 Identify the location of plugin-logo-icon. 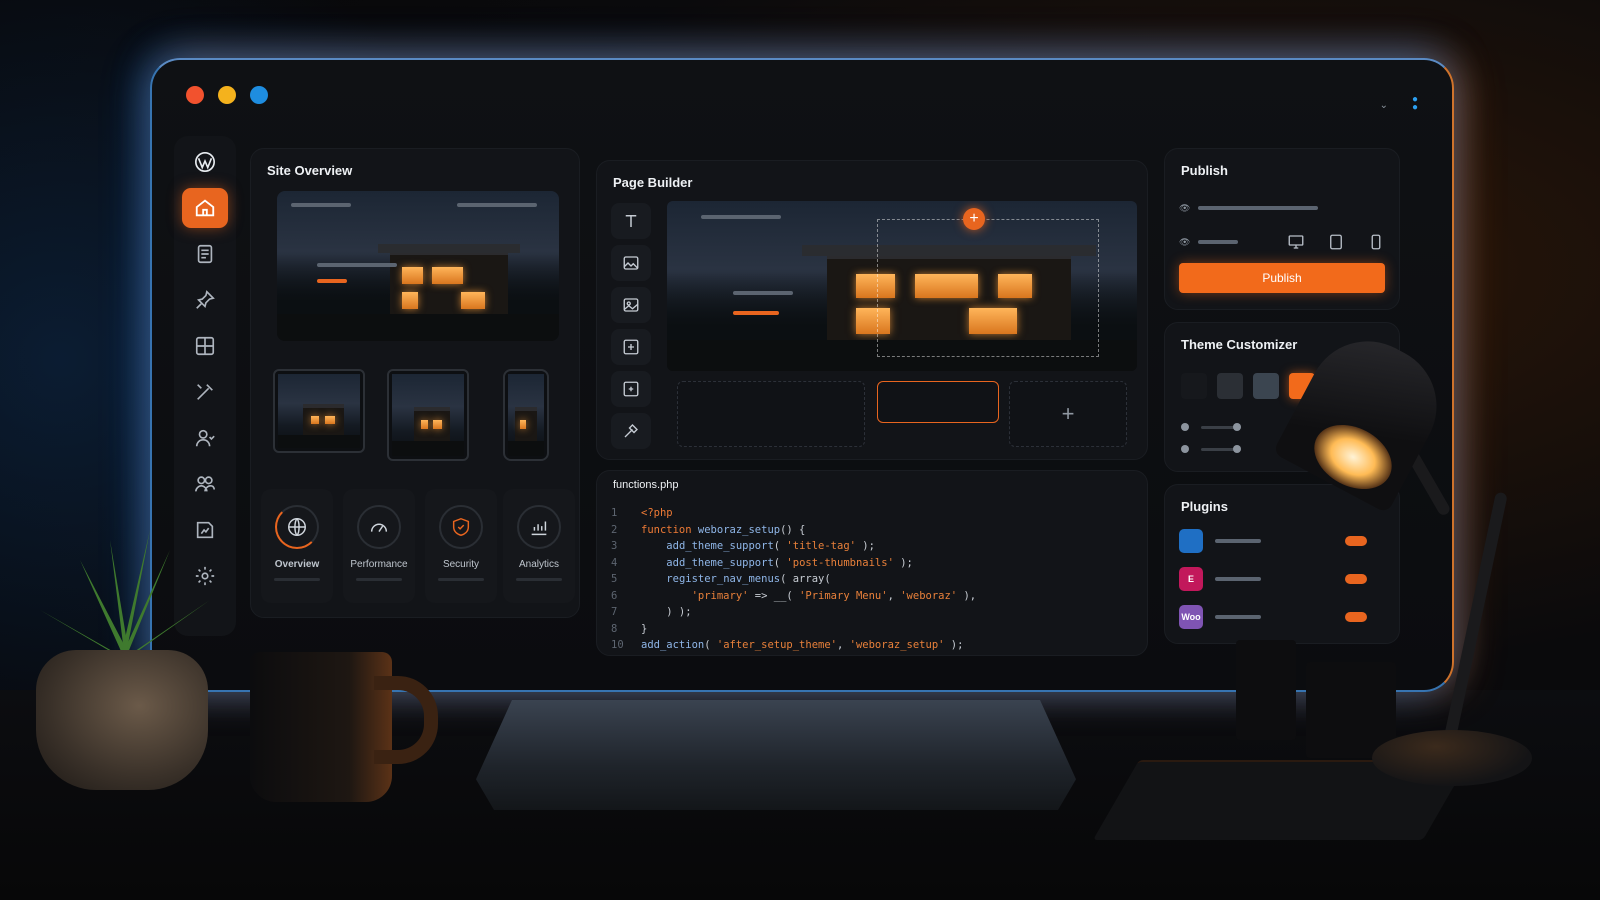
(1191, 541).